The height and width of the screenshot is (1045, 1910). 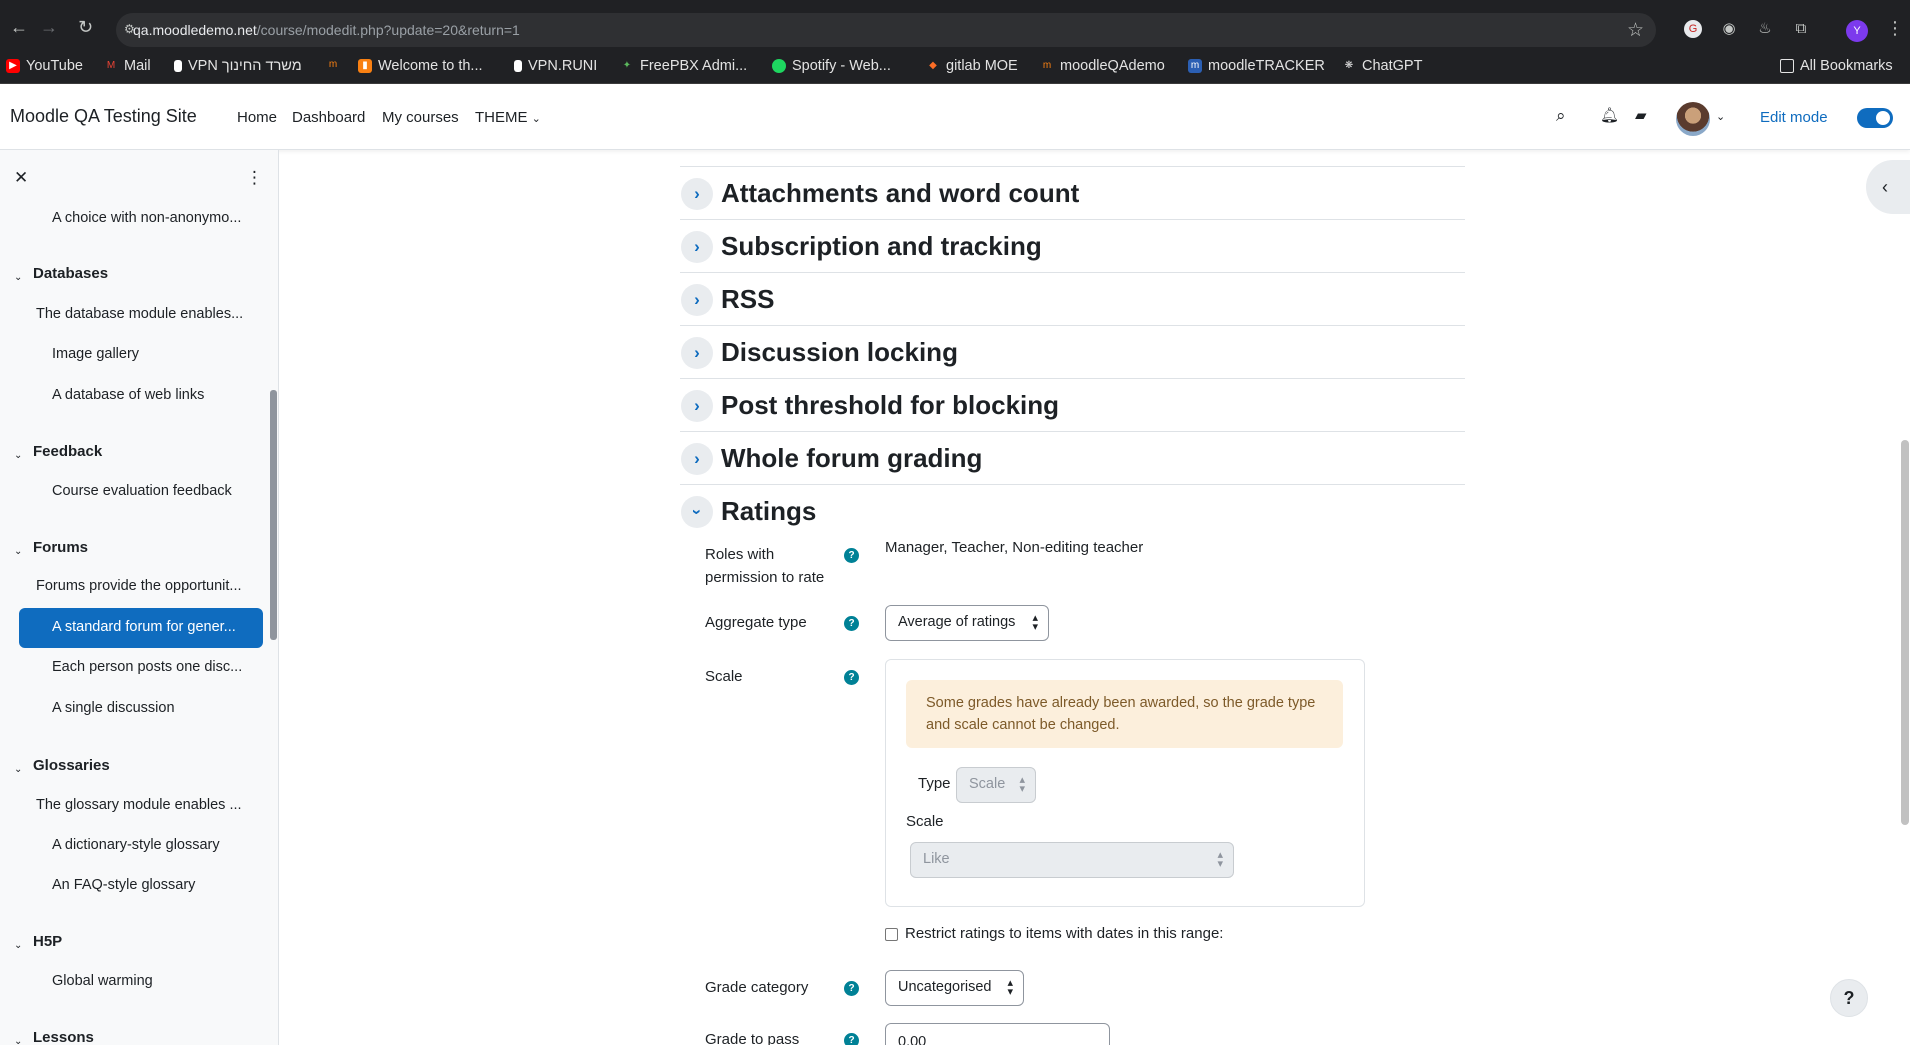 I want to click on nav-my-courses: My courses, so click(x=420, y=117).